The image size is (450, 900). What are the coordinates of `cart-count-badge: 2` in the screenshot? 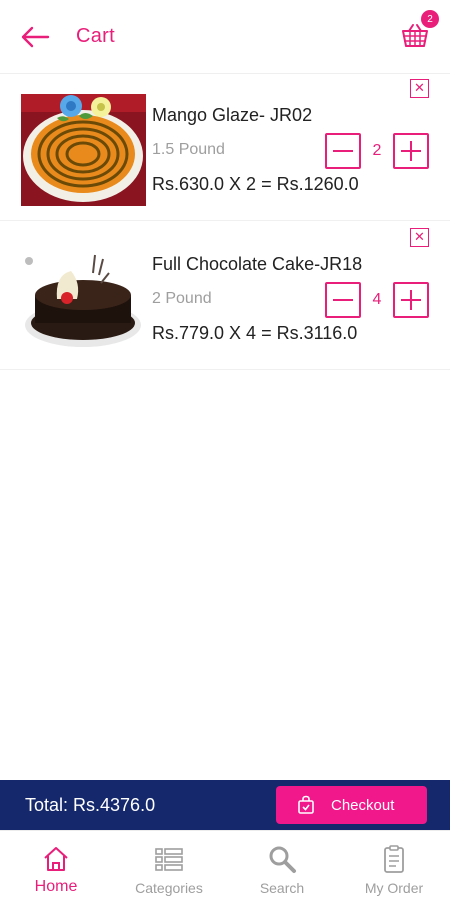 It's located at (430, 19).